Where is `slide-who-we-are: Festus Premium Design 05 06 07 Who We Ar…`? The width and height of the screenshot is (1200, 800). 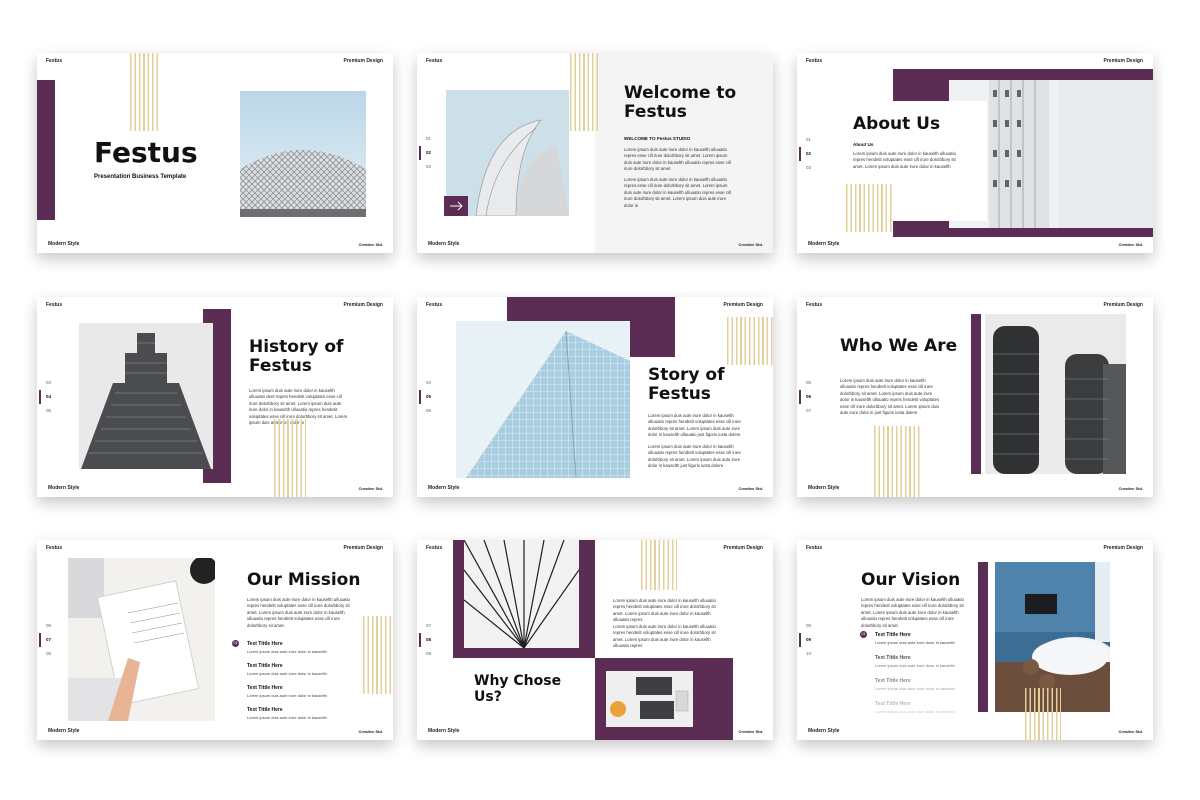
slide-who-we-are: Festus Premium Design 05 06 07 Who We Ar… is located at coordinates (975, 397).